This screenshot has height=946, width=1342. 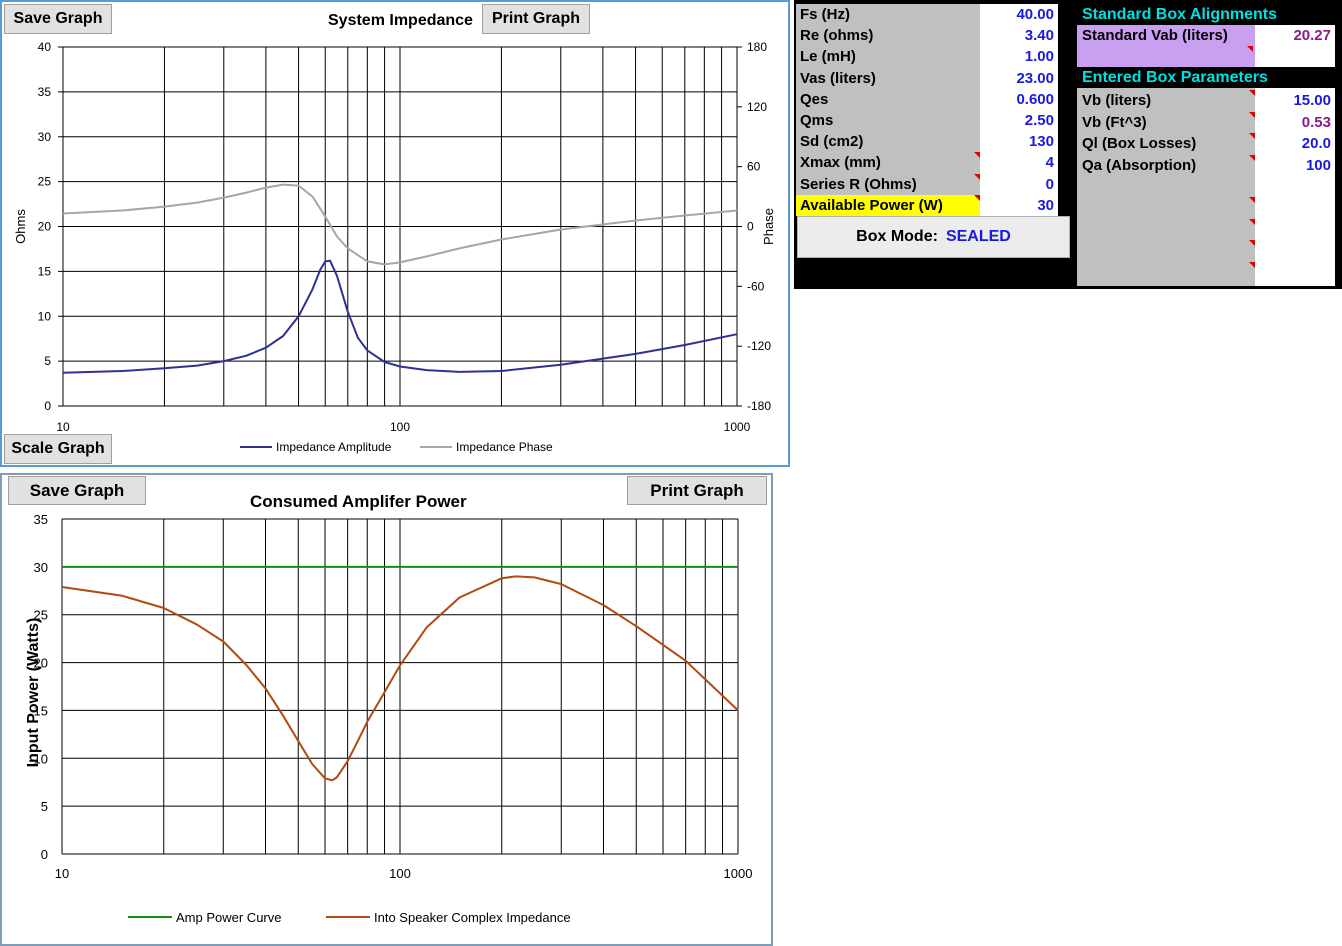 I want to click on box-parameter-label: Ql (Box Losses), so click(x=1139, y=143).